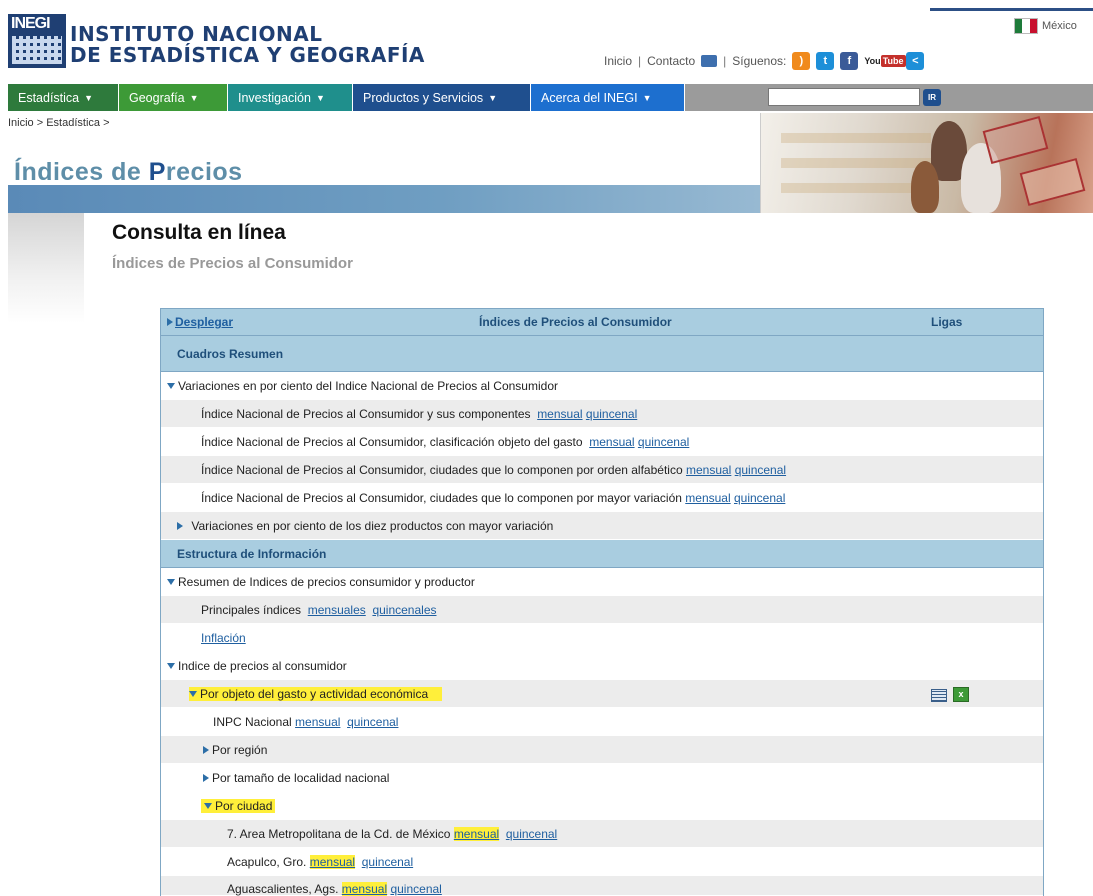 The width and height of the screenshot is (1093, 896). Describe the element at coordinates (296, 778) in the screenshot. I see `subgroup-label: Por tamaño de localidad nacional` at that location.